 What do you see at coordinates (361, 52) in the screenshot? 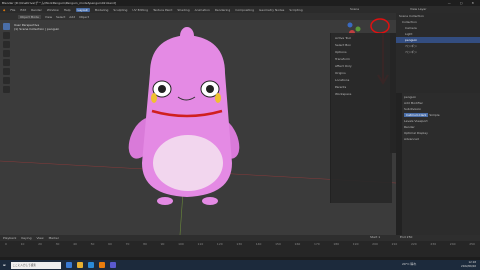
I see `options-header: Options` at bounding box center [361, 52].